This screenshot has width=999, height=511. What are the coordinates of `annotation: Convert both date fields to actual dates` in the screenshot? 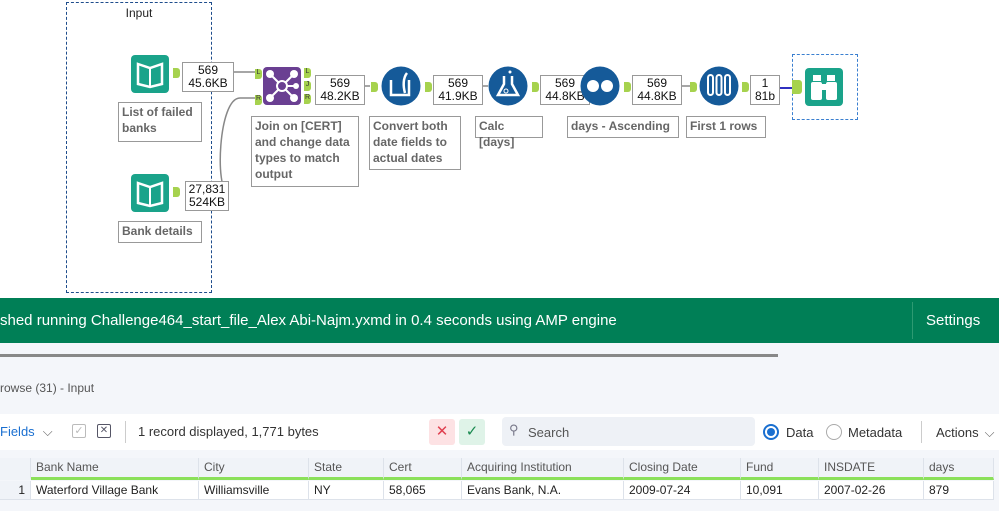 It's located at (415, 143).